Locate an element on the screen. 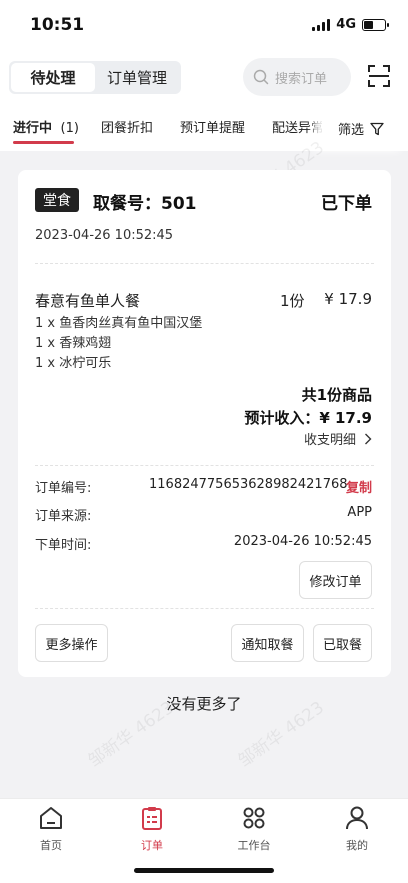  nav-orders-label: 订单 is located at coordinates (152, 845).